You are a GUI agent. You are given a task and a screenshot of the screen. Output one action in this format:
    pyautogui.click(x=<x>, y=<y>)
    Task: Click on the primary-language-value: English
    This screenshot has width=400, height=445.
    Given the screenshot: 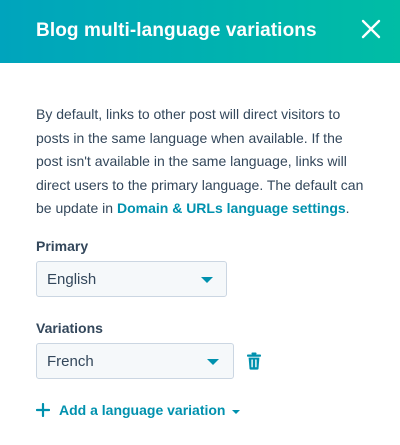 What is the action you would take?
    pyautogui.click(x=72, y=279)
    